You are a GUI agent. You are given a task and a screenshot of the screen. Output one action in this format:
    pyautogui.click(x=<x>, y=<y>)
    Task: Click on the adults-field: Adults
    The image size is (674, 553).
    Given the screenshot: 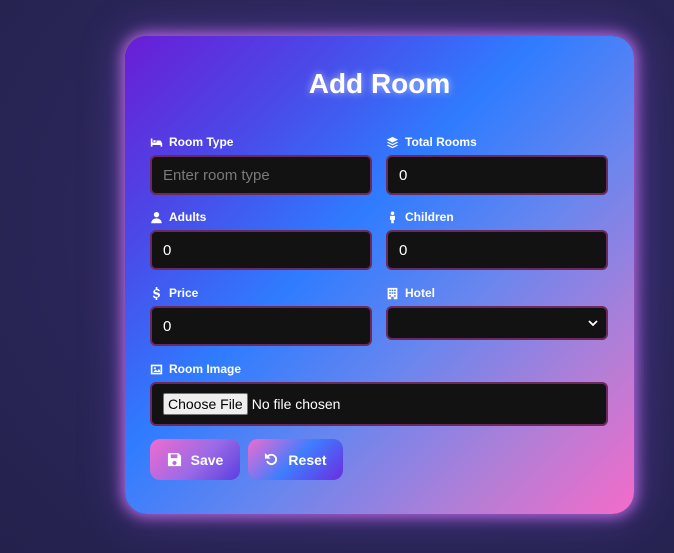 What is the action you would take?
    pyautogui.click(x=178, y=217)
    